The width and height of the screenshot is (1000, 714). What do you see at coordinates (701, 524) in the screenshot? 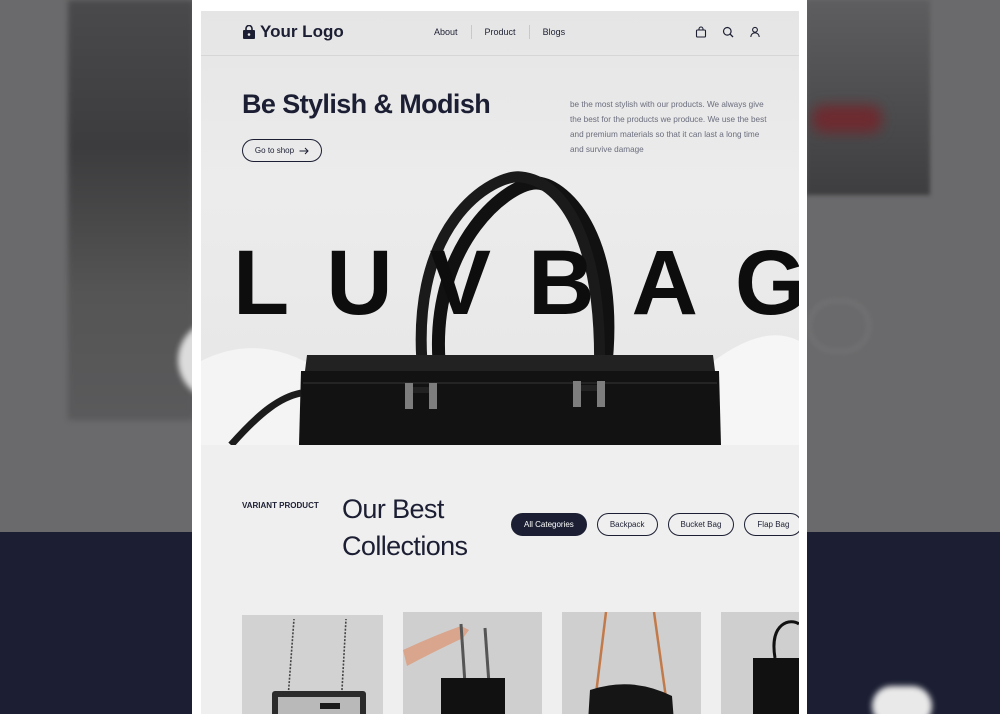
I see `filter-bucket-bag: Bucket Bag` at bounding box center [701, 524].